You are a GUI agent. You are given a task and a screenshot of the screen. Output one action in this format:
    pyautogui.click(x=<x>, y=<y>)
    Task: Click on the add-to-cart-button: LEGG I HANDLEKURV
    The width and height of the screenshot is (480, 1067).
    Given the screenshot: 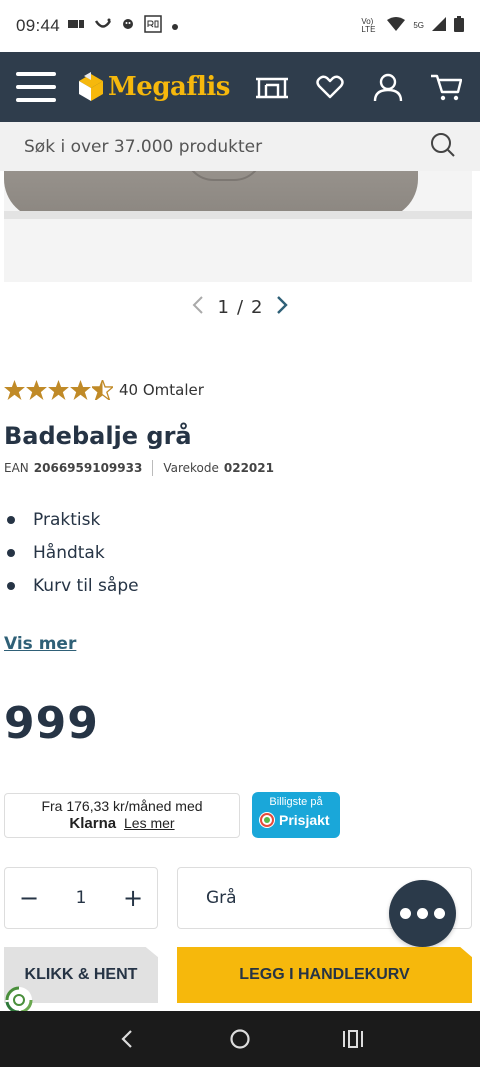 What is the action you would take?
    pyautogui.click(x=324, y=975)
    